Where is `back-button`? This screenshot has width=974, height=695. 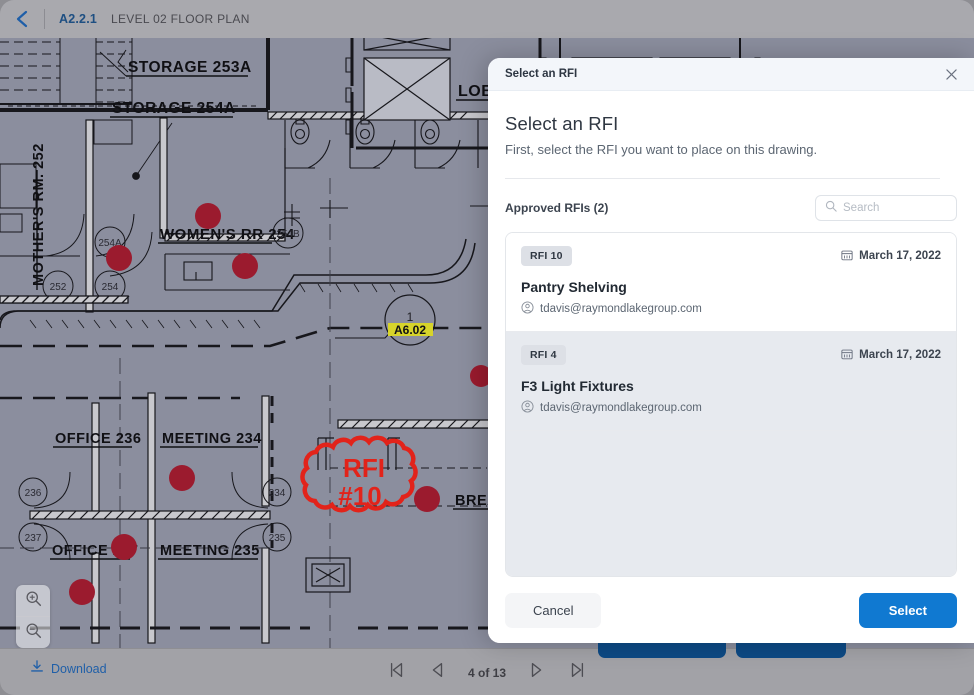 back-button is located at coordinates (22, 19).